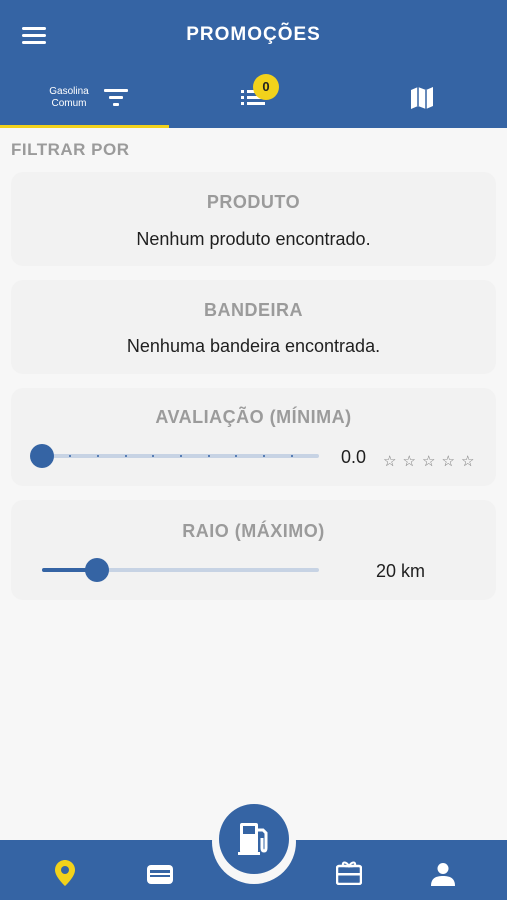 Image resolution: width=507 pixels, height=900 pixels. I want to click on list-count-badge: 0, so click(266, 87).